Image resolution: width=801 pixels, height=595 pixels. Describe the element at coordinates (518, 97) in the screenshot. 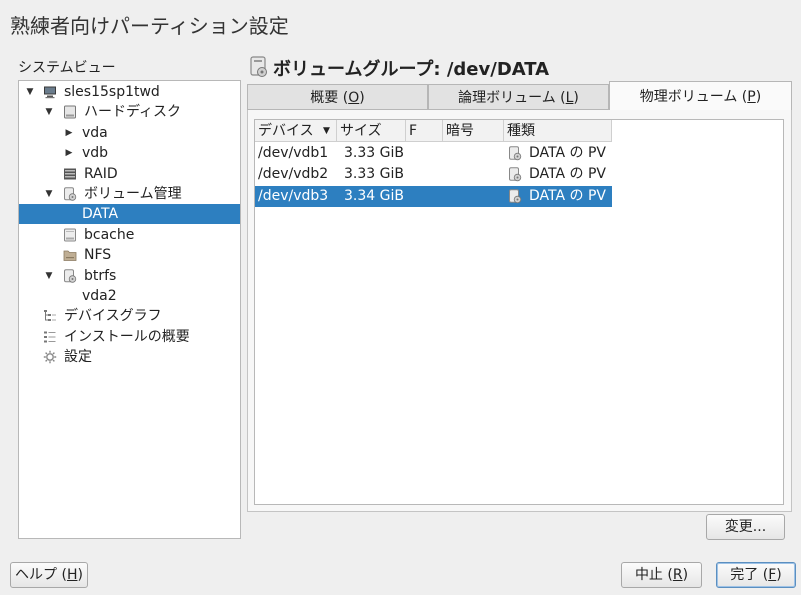

I see `tab-logical-volumes: 論理ボリューム (L)` at that location.